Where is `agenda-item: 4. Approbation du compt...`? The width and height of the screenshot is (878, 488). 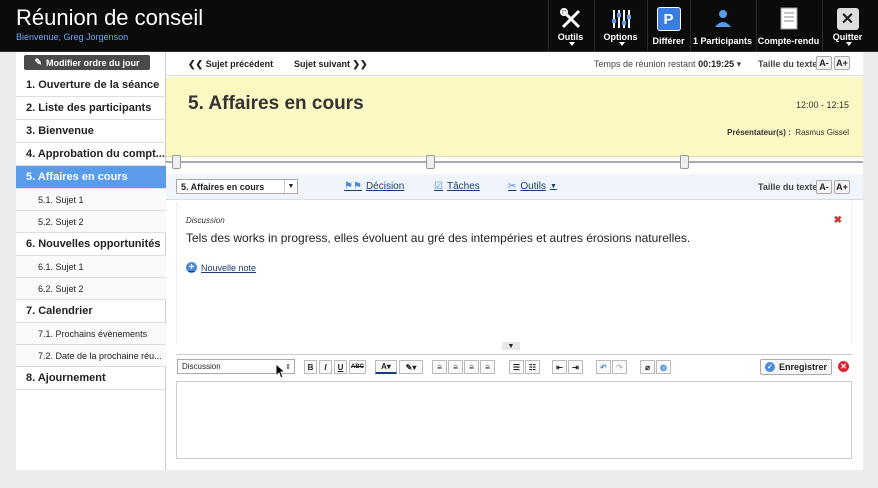 agenda-item: 4. Approbation du compt... is located at coordinates (91, 154).